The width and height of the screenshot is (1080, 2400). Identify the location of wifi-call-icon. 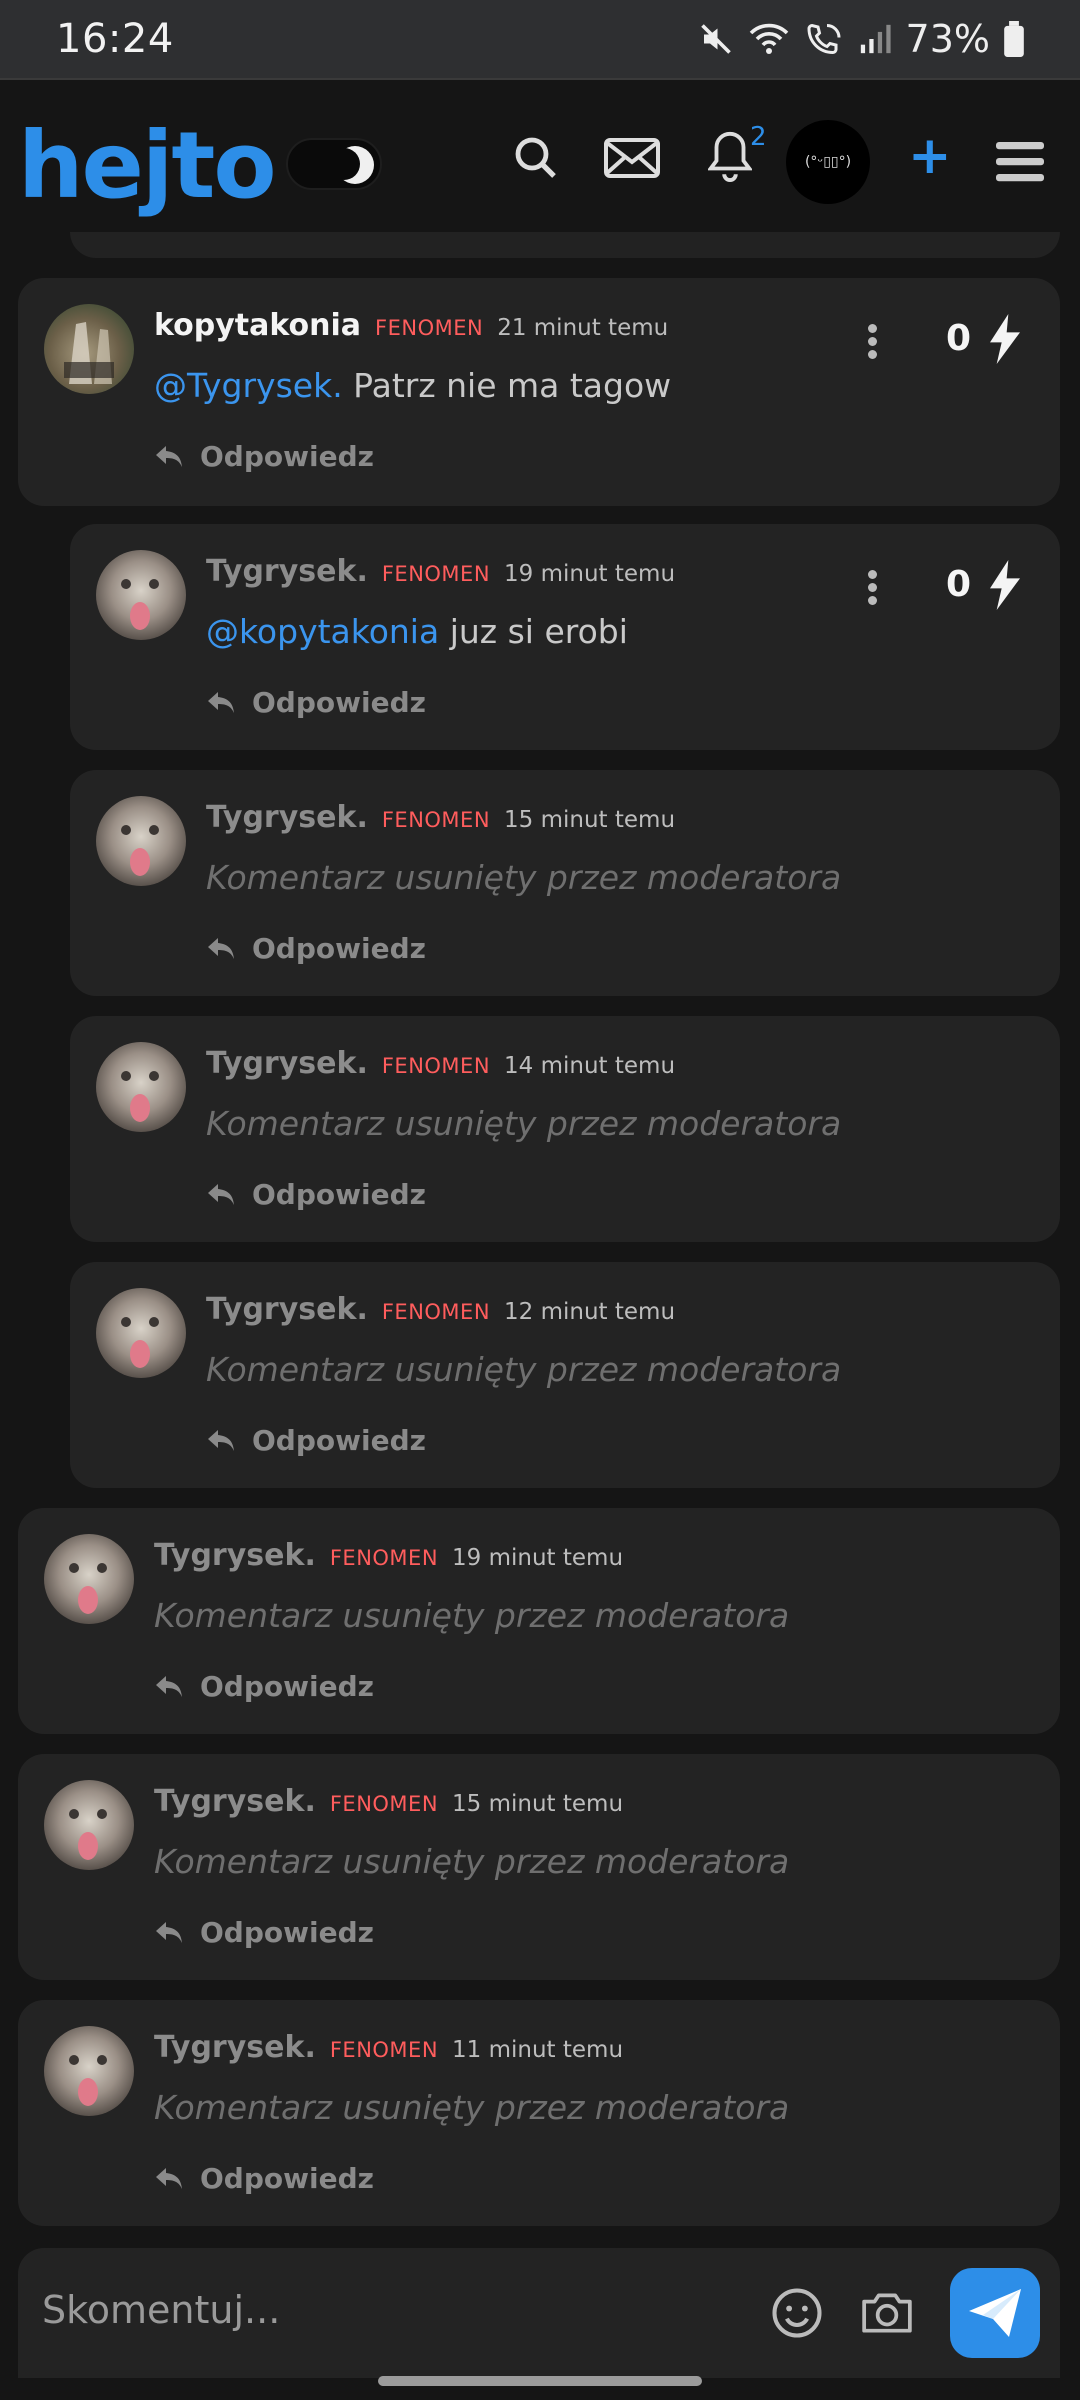
(824, 39).